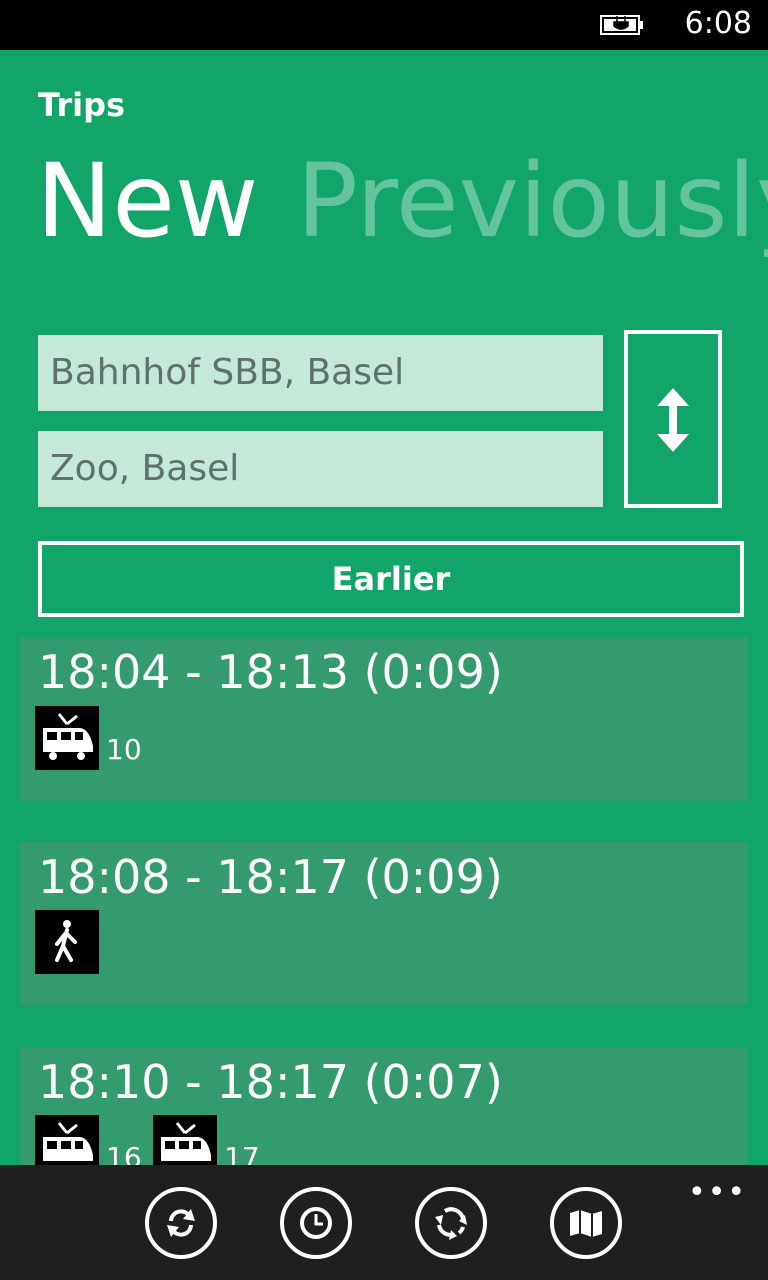 Image resolution: width=768 pixels, height=1280 pixels. Describe the element at coordinates (67, 942) in the screenshot. I see `walk-icon` at that location.